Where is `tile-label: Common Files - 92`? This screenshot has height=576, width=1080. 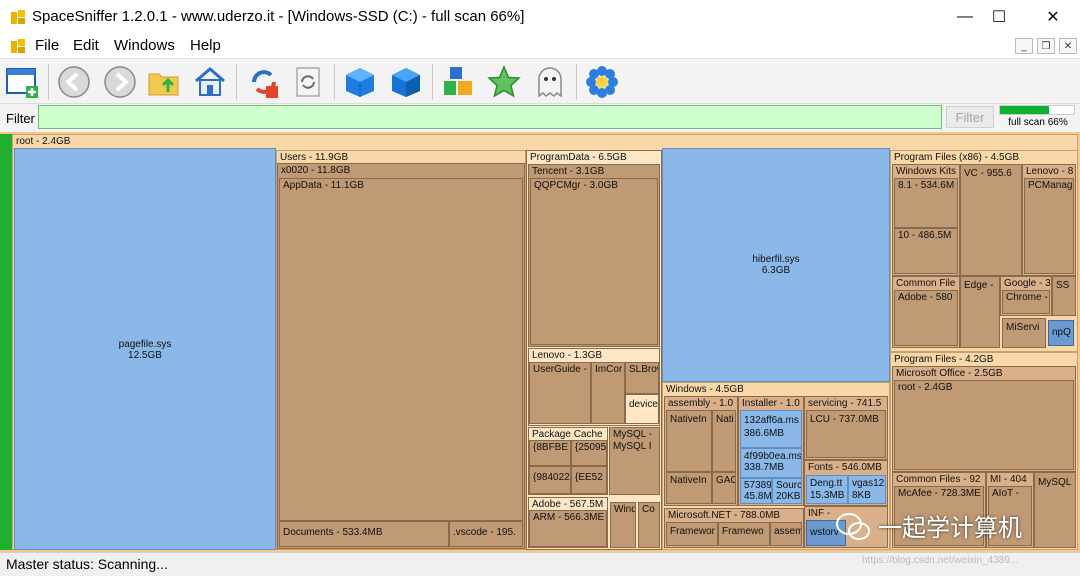 tile-label: Common Files - 92 is located at coordinates (938, 479).